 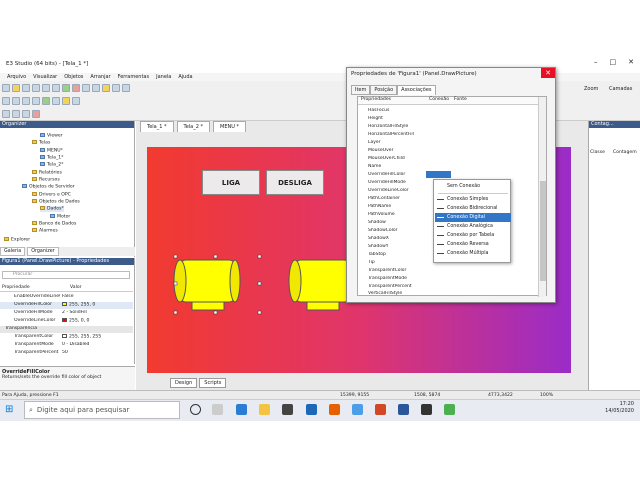 I want to click on desliga-button: DESLIGA, so click(x=295, y=182).